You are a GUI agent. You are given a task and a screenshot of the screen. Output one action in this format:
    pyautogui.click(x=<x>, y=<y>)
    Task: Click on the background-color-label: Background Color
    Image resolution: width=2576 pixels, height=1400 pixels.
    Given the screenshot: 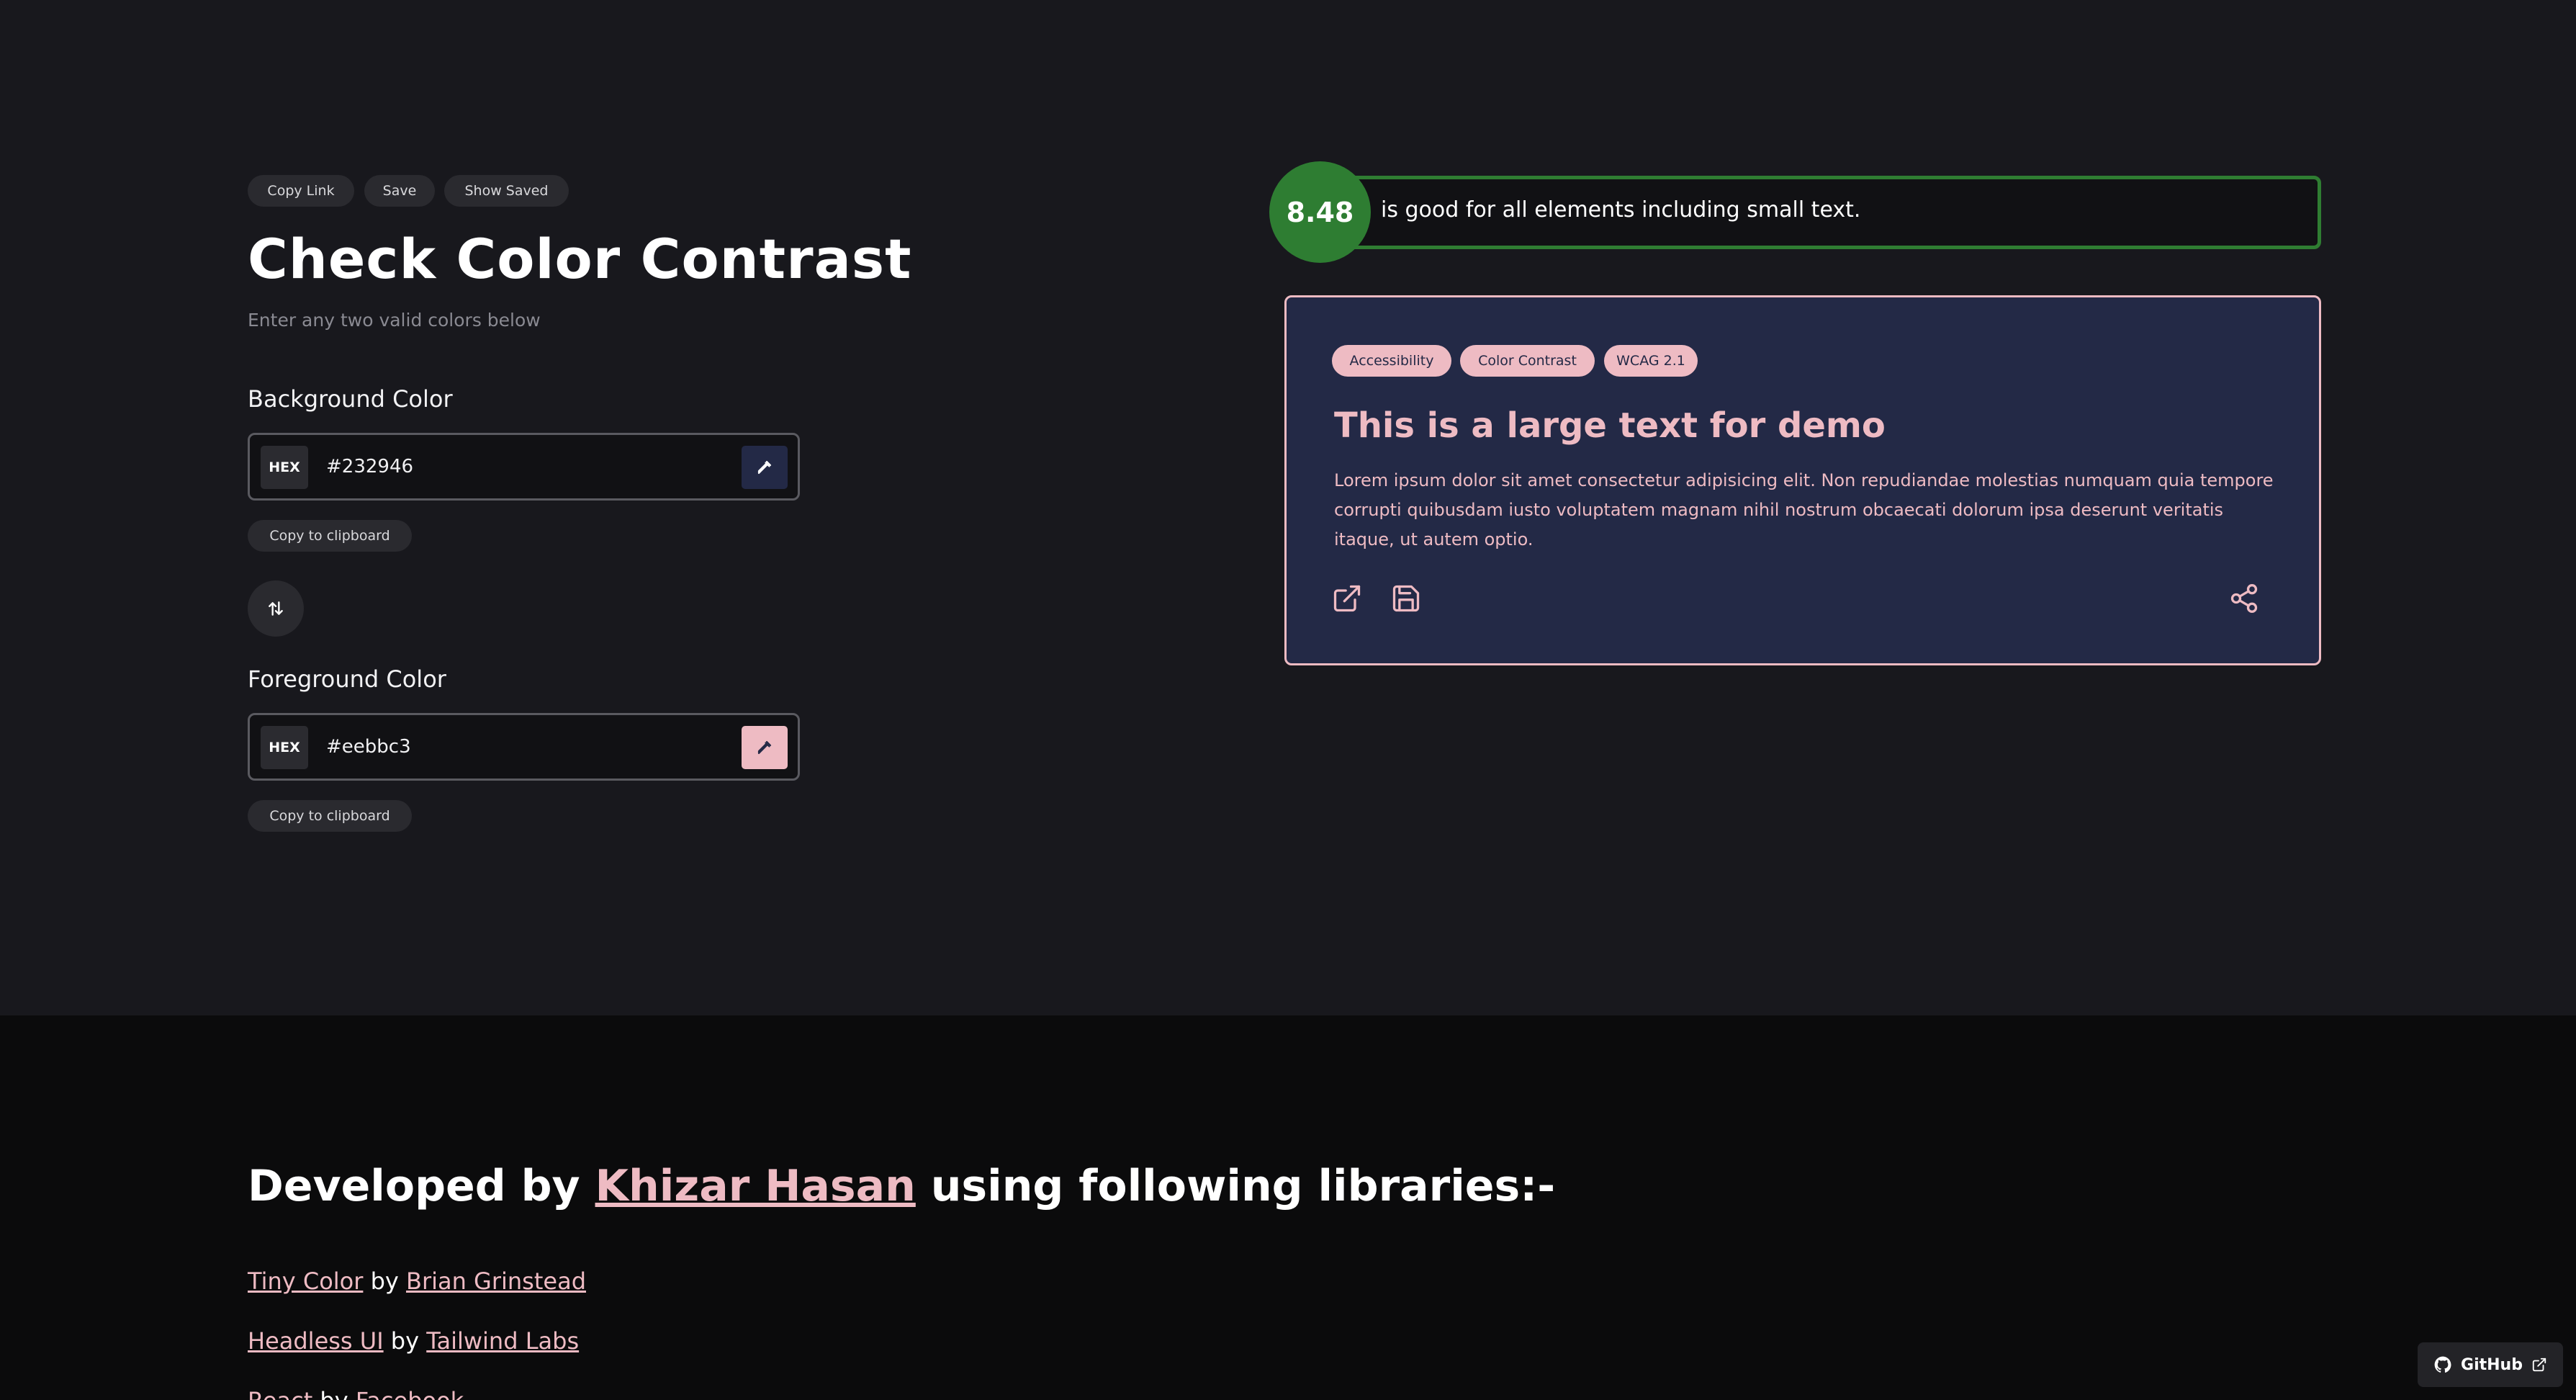 What is the action you would take?
    pyautogui.click(x=350, y=399)
    